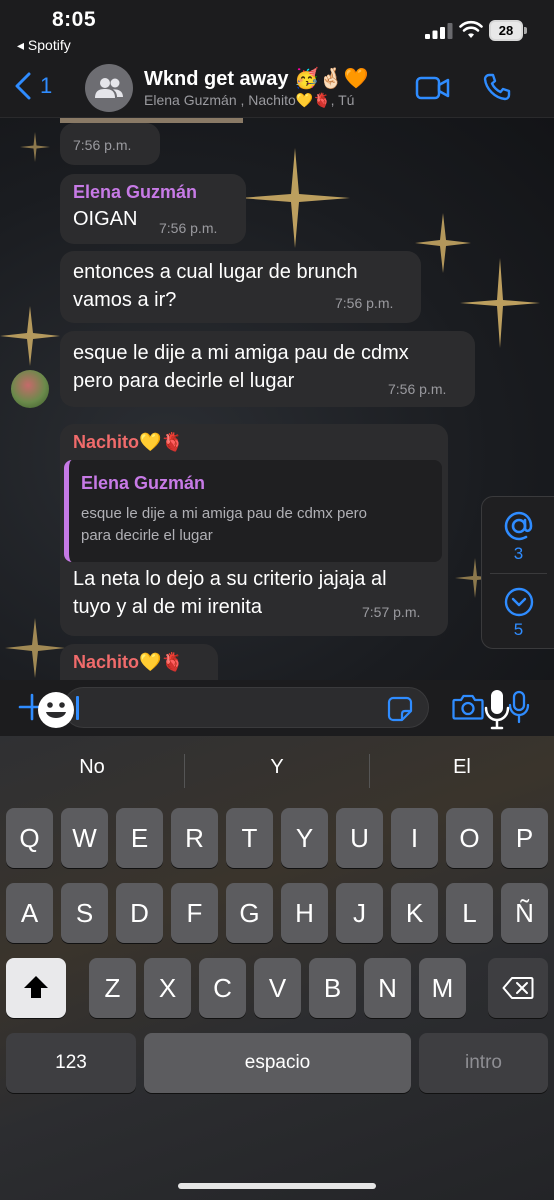 This screenshot has height=1200, width=554. Describe the element at coordinates (359, 913) in the screenshot. I see `key: J` at that location.